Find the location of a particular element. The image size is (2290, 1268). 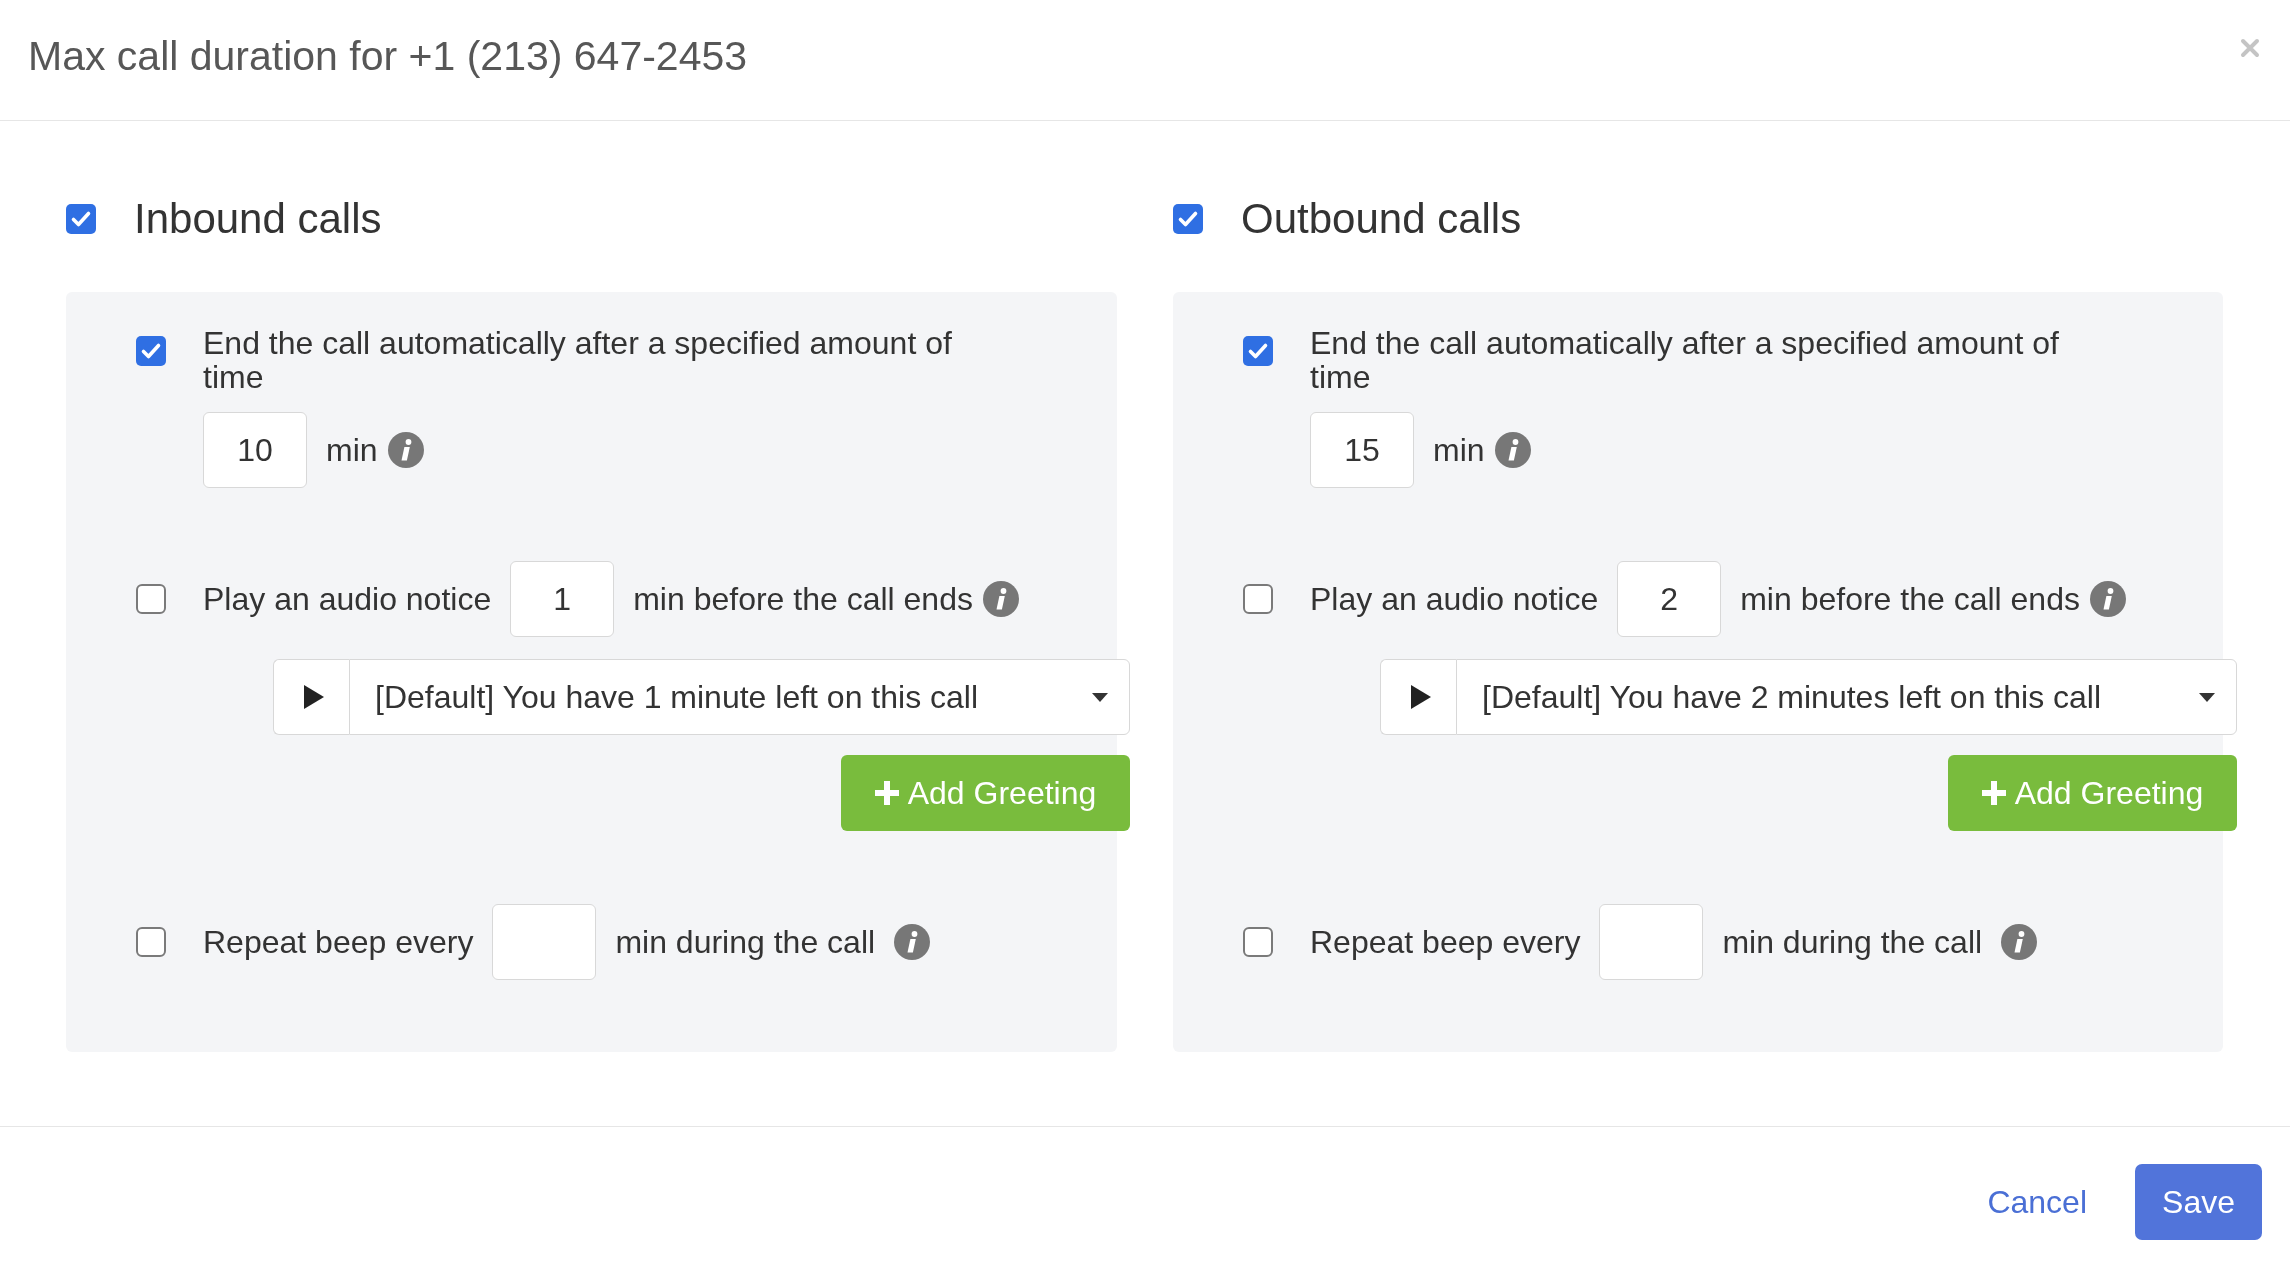

minutes-input: 15 is located at coordinates (1362, 450).